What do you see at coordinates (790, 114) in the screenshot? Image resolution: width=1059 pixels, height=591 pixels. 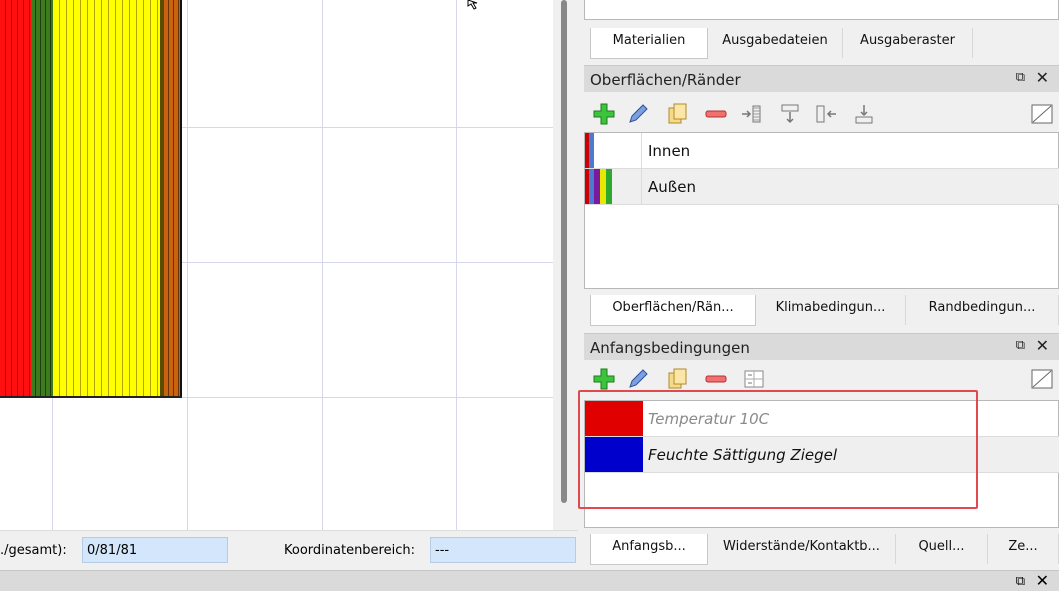 I see `assign-top-icon` at bounding box center [790, 114].